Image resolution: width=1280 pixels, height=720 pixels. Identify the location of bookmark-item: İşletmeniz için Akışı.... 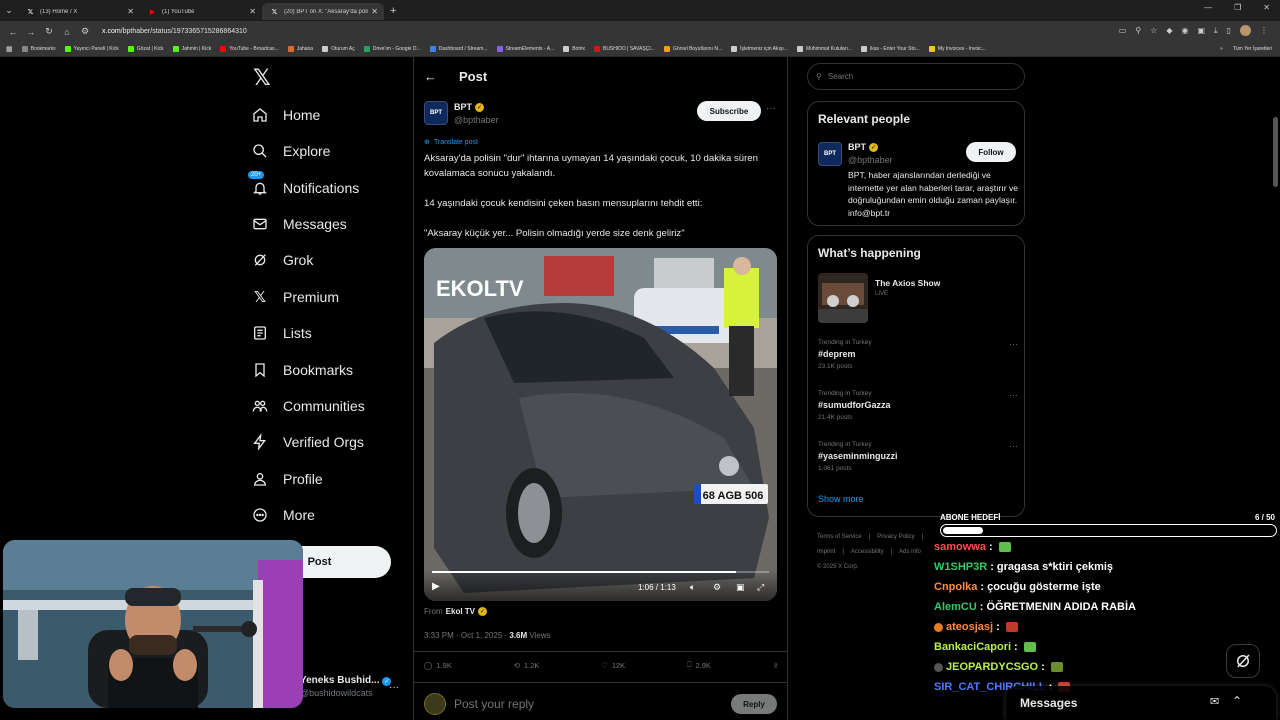
(759, 49).